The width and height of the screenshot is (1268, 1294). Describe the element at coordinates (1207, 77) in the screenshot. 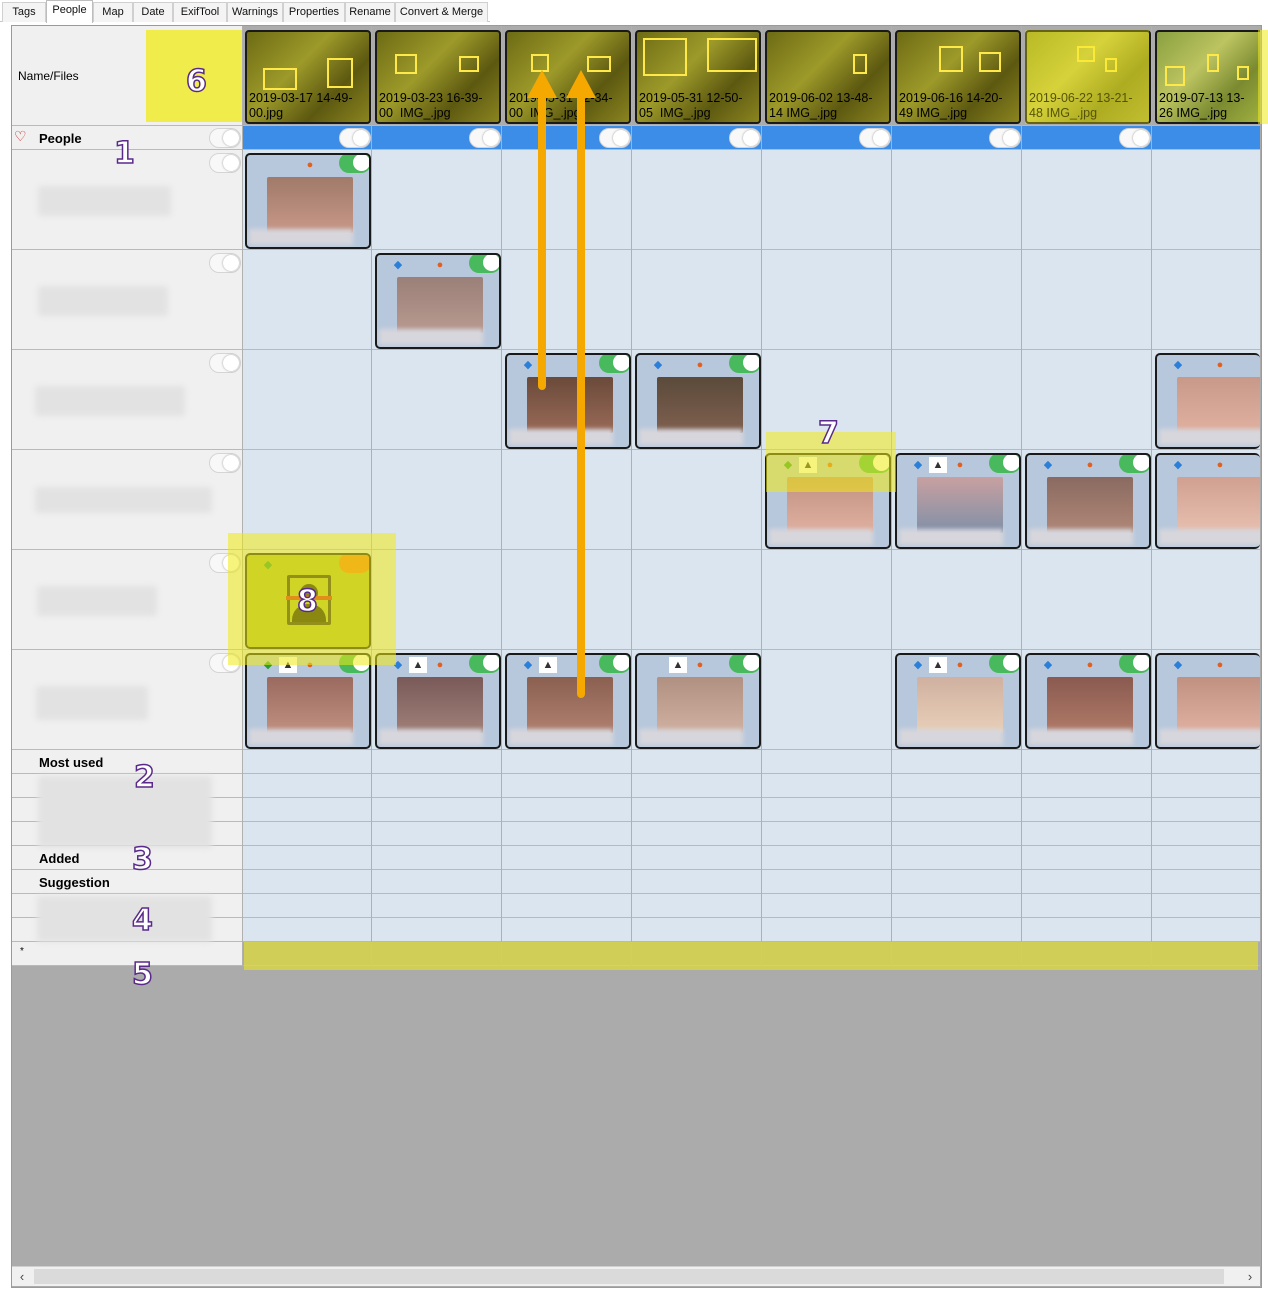

I see `file-thumbnail: 2019-07-13 13- 26 IMG_.jpg` at that location.